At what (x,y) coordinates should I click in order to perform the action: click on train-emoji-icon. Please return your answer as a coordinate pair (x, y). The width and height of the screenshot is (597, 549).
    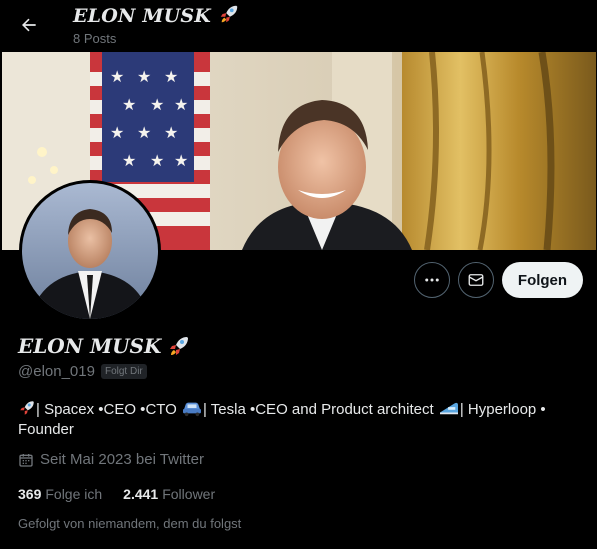
    Looking at the image, I should click on (448, 408).